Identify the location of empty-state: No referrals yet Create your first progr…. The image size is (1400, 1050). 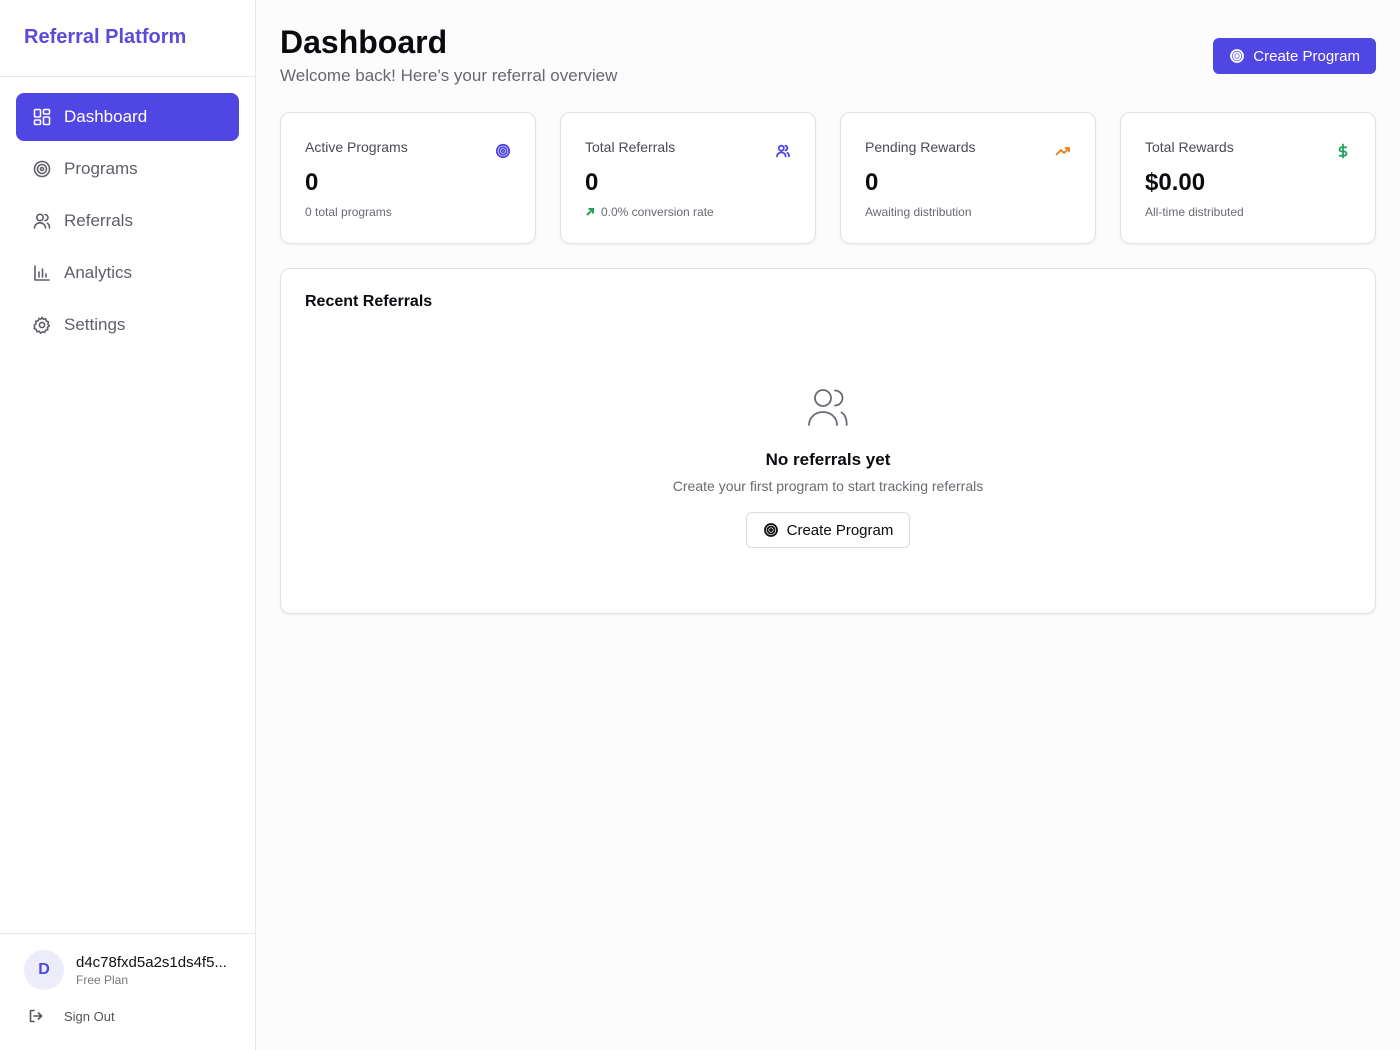
(828, 465).